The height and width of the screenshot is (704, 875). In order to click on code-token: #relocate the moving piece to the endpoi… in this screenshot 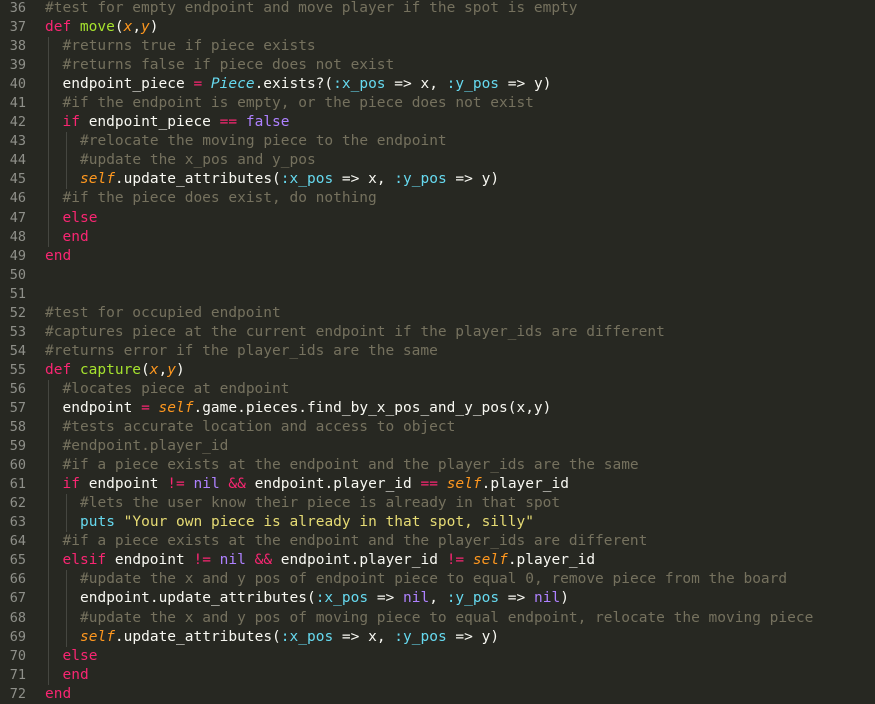, I will do `click(263, 141)`.